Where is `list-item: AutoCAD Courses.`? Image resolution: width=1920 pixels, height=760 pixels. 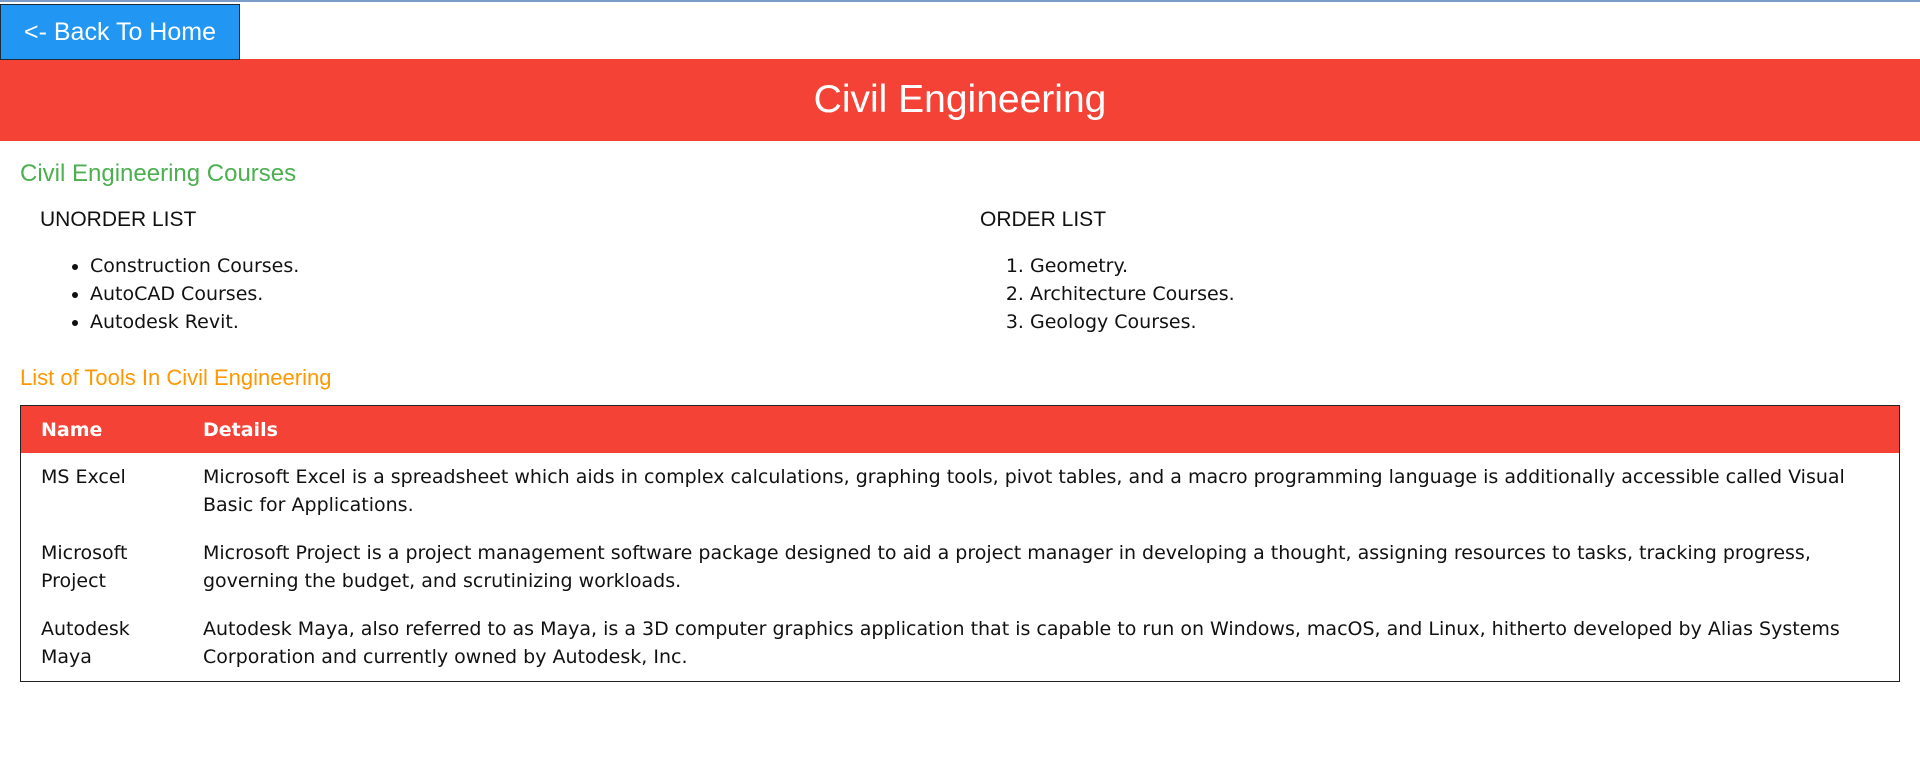
list-item: AutoCAD Courses. is located at coordinates (515, 294).